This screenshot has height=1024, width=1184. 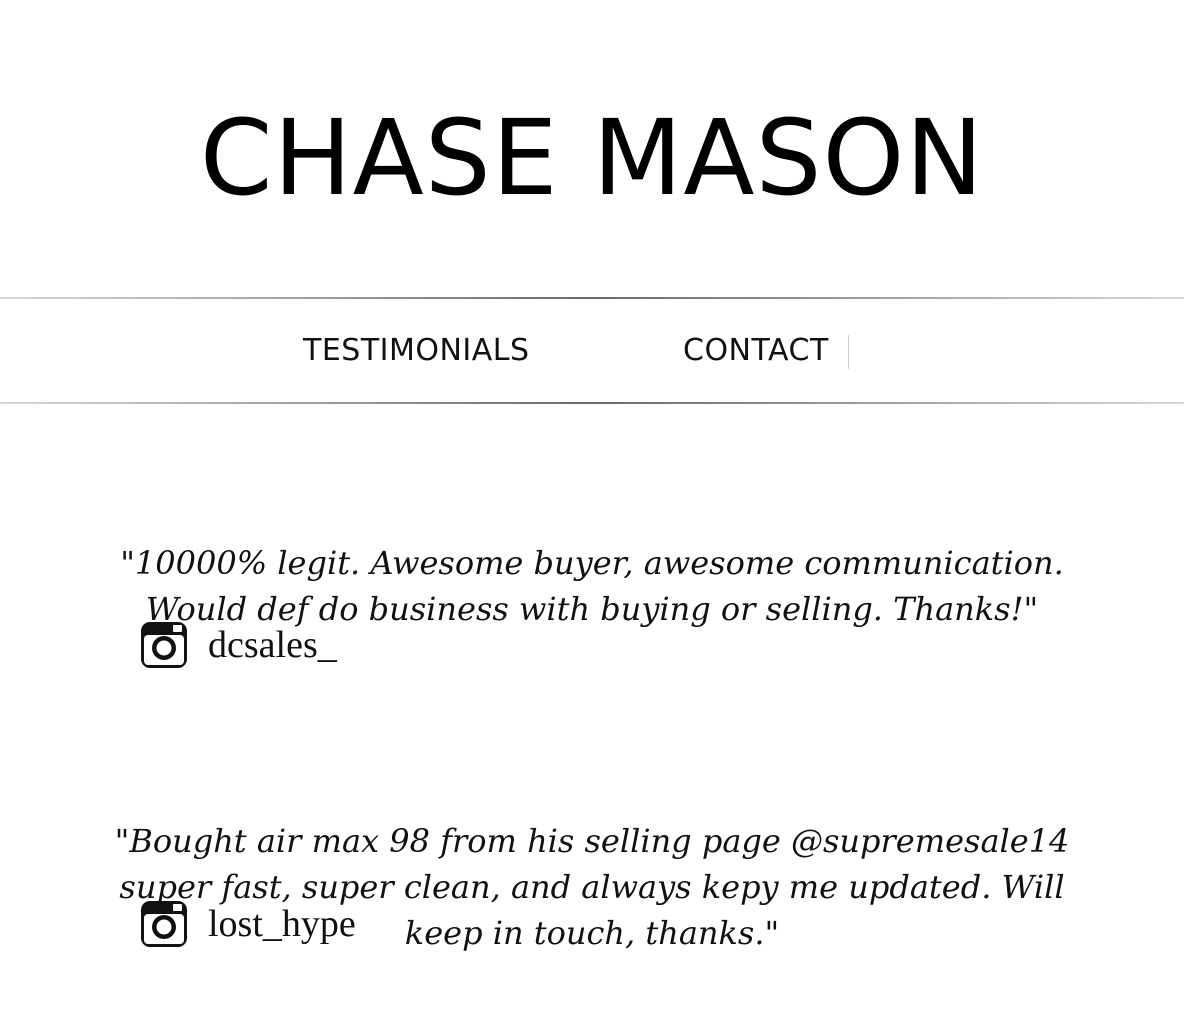 What do you see at coordinates (848, 352) in the screenshot?
I see `text-cursor-caret` at bounding box center [848, 352].